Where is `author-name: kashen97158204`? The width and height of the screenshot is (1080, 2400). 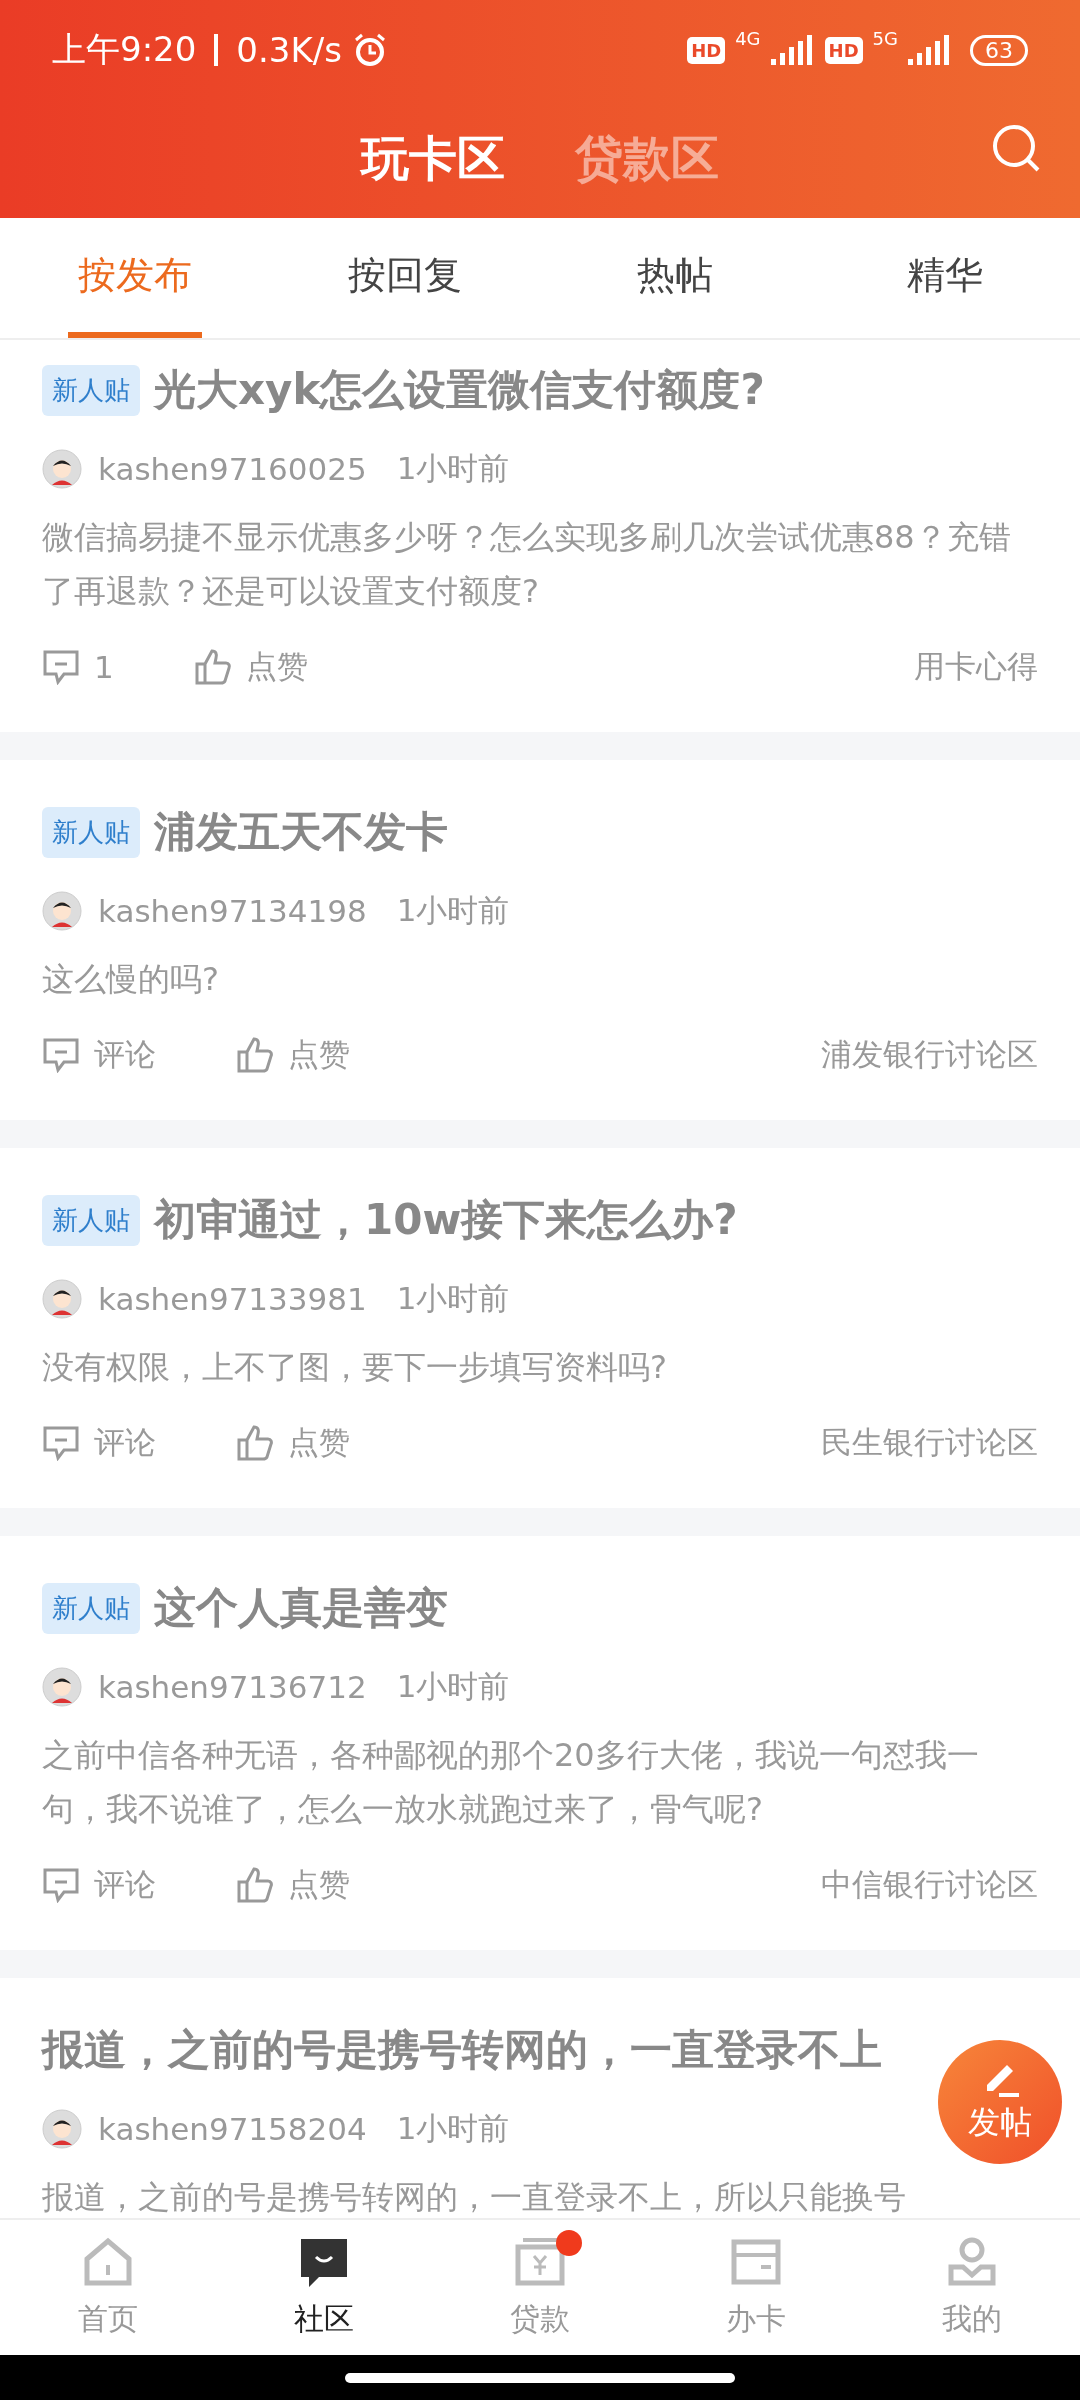
author-name: kashen97158204 is located at coordinates (232, 2129).